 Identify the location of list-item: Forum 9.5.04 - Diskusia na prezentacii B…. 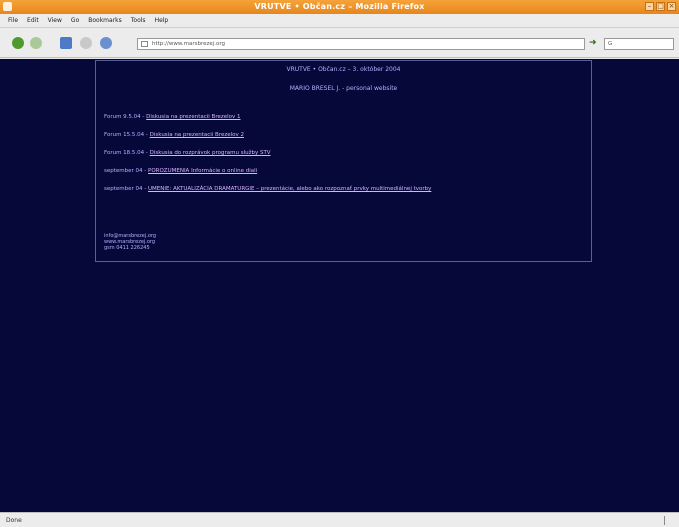
(172, 117).